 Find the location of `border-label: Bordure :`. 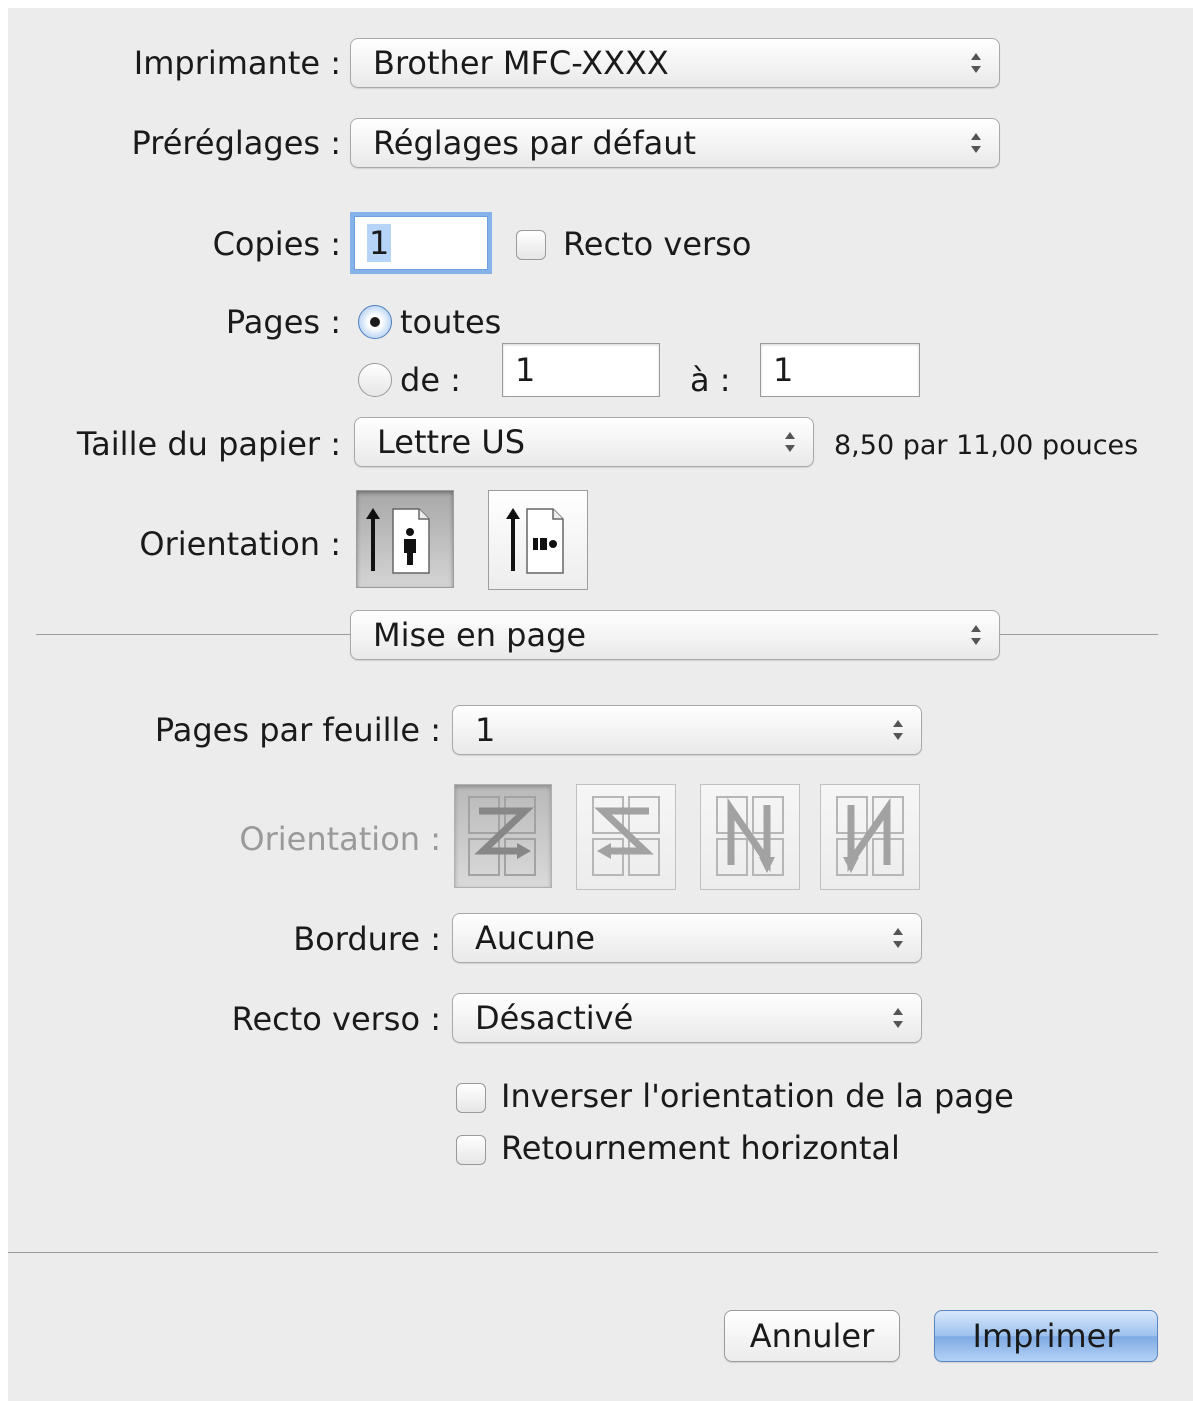

border-label: Bordure : is located at coordinates (367, 939).